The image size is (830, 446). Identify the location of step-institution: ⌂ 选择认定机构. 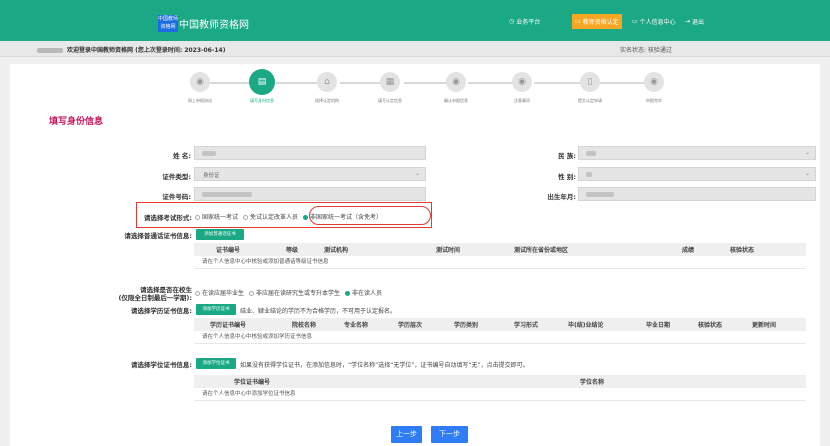
(327, 88).